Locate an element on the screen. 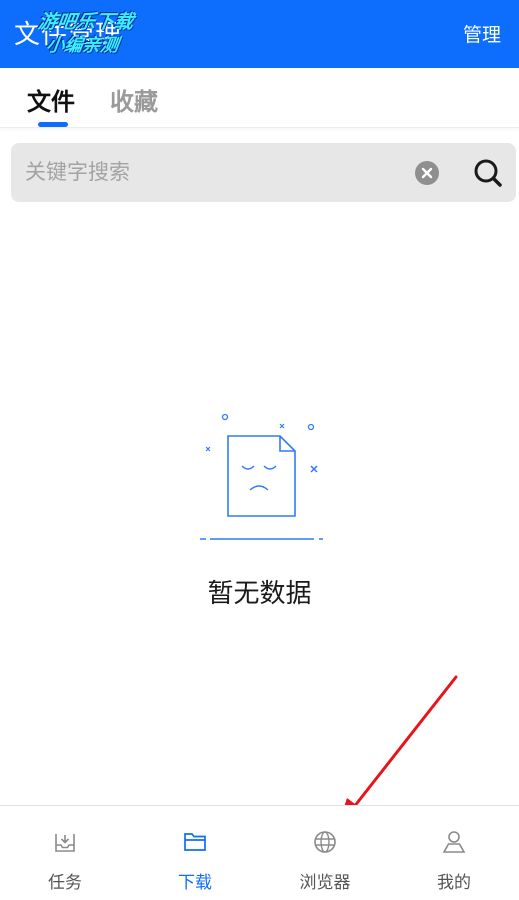 This screenshot has width=519, height=900. watermark-logo: 游吧乐下载 小编亲测 is located at coordinates (84, 34).